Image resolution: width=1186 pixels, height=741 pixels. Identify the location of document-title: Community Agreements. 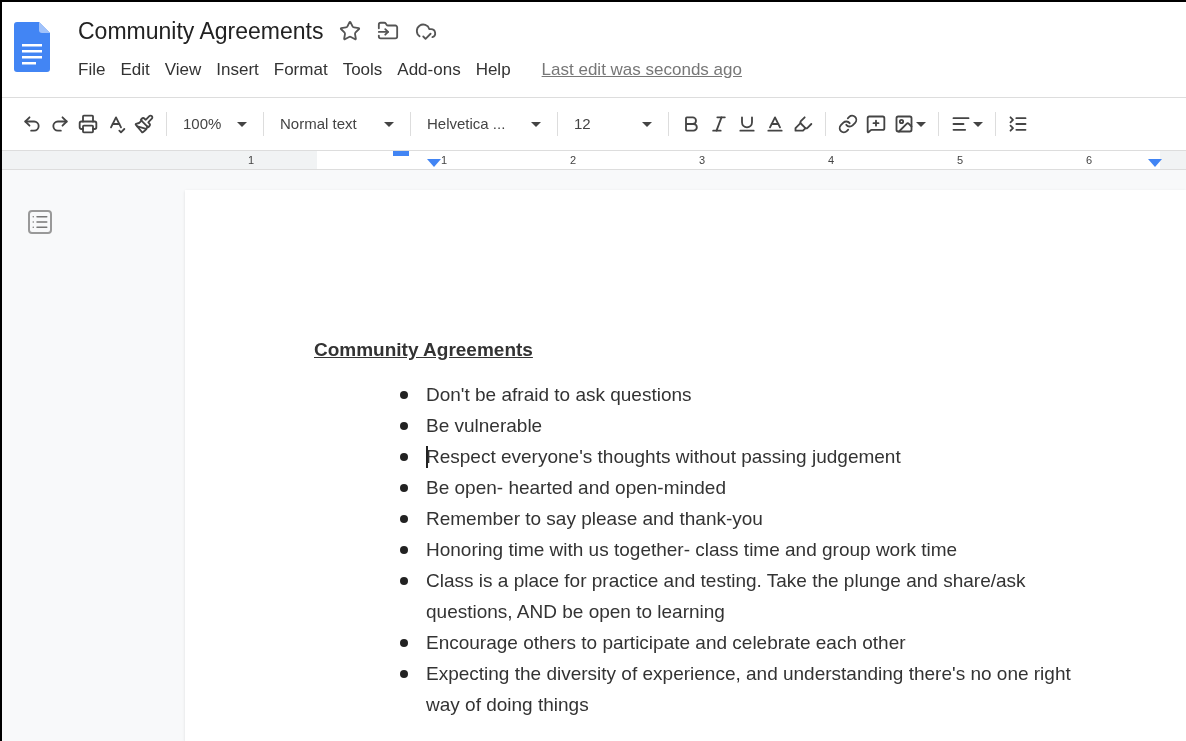
(201, 31).